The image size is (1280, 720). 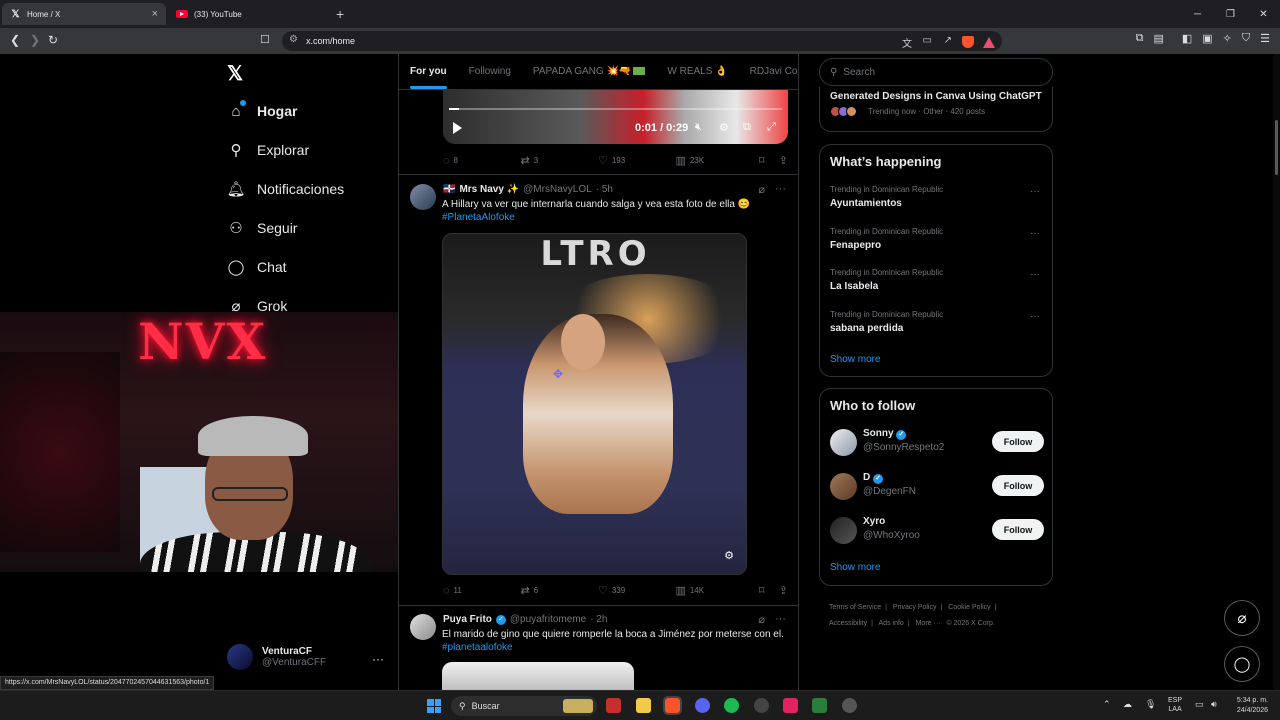 I want to click on screenshot-icon: ▭, so click(x=927, y=40).